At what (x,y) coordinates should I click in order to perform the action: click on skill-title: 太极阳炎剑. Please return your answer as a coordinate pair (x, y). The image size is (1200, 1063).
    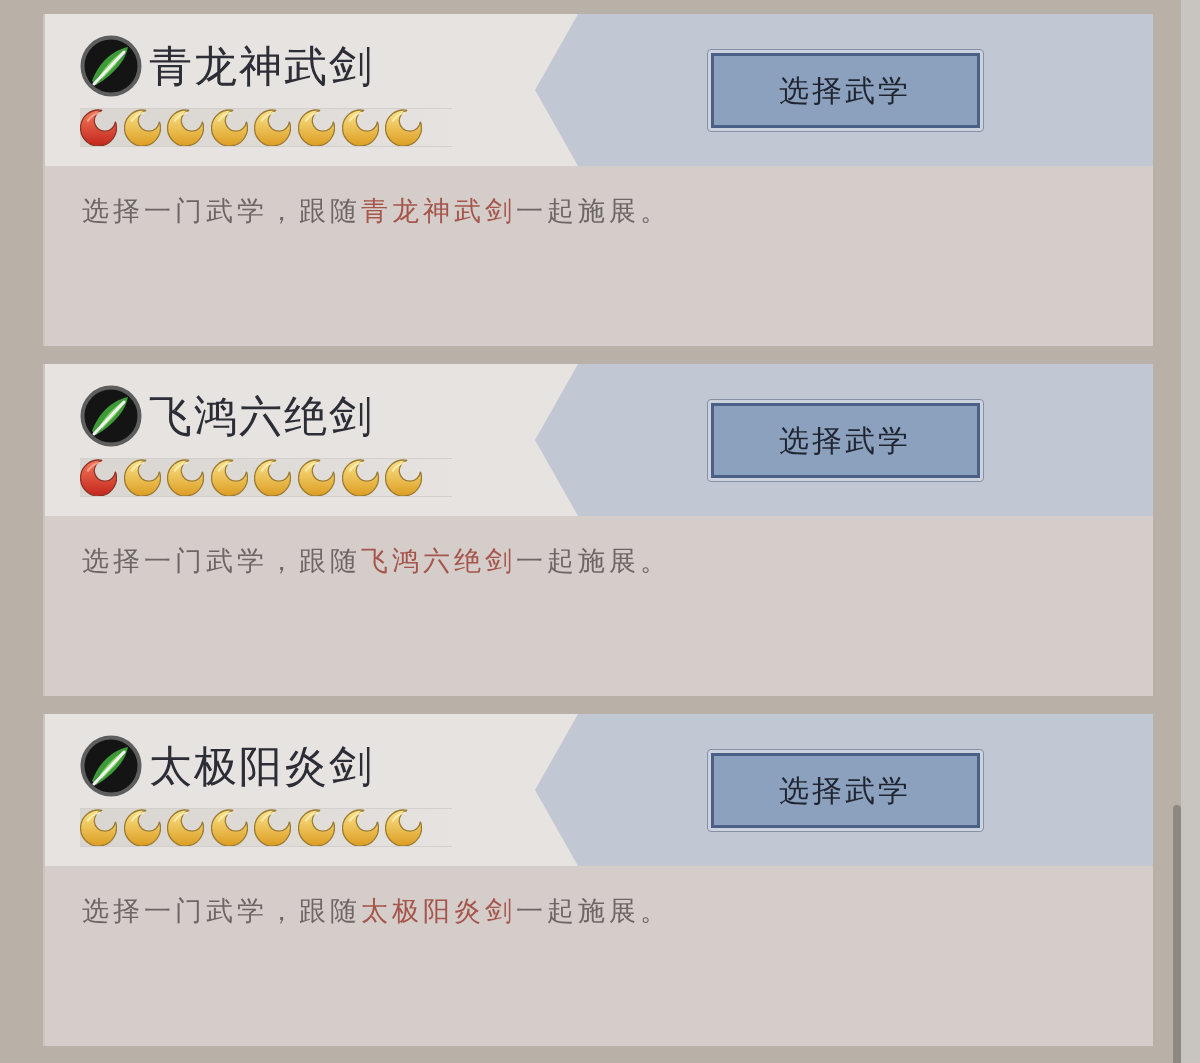
    Looking at the image, I should click on (261, 766).